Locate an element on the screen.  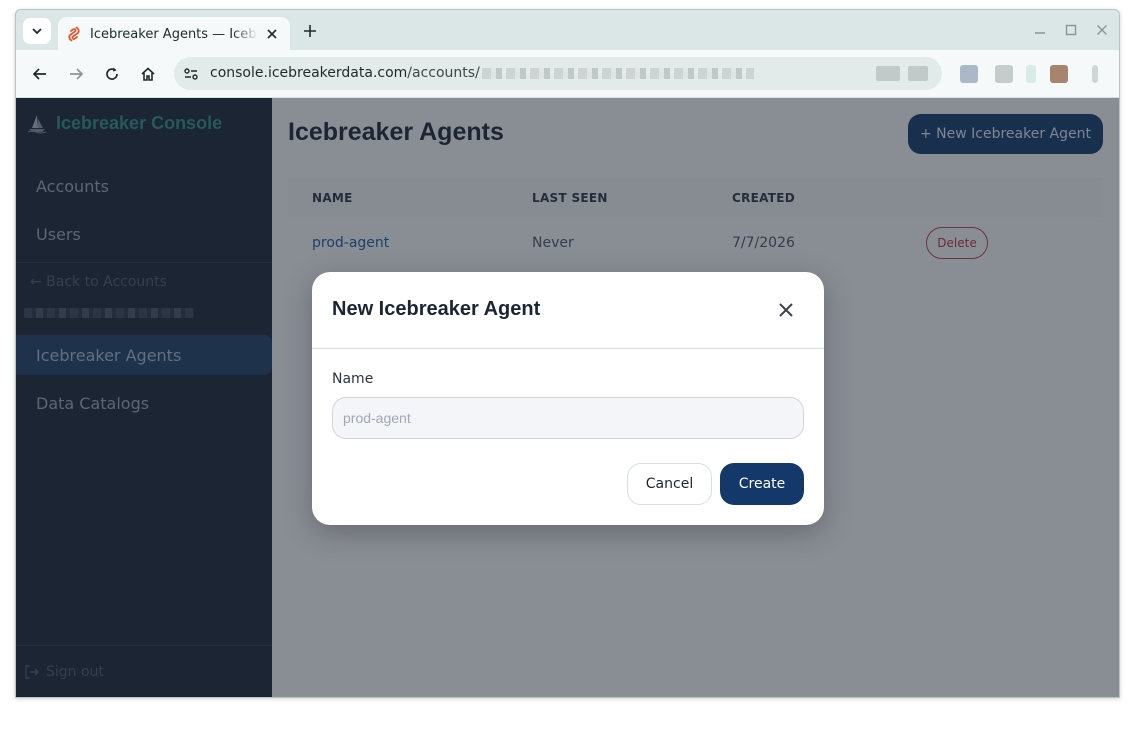
browser-toolbar: console.icebreakerdata.com/accounts/ is located at coordinates (567, 74).